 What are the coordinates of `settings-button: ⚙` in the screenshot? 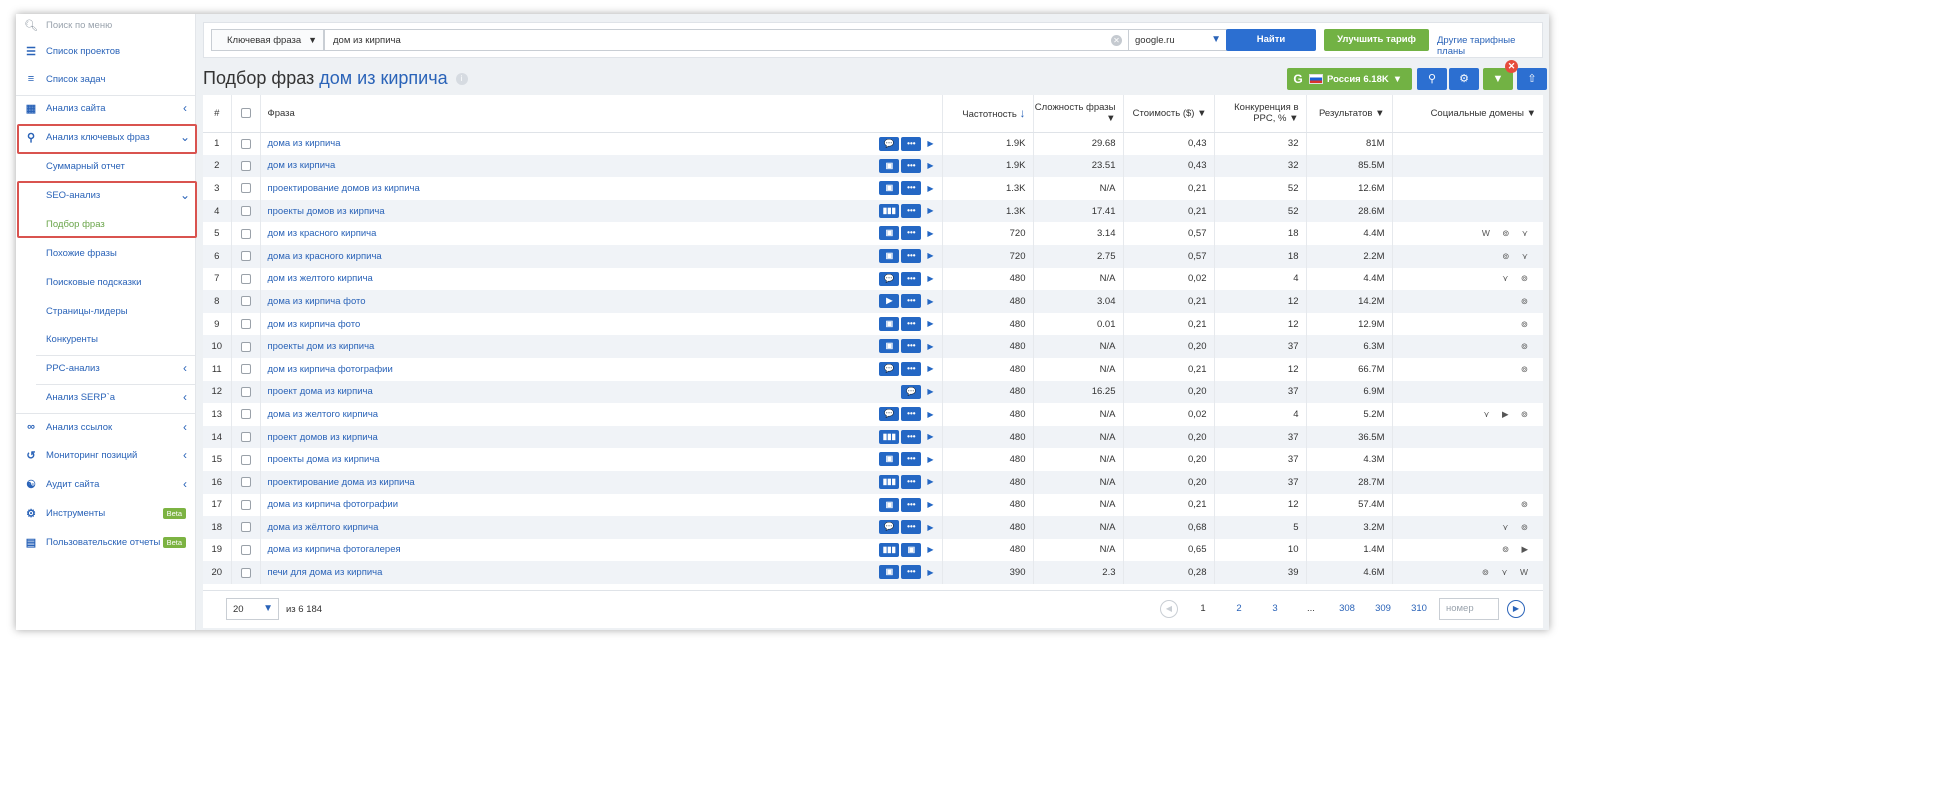 It's located at (1464, 79).